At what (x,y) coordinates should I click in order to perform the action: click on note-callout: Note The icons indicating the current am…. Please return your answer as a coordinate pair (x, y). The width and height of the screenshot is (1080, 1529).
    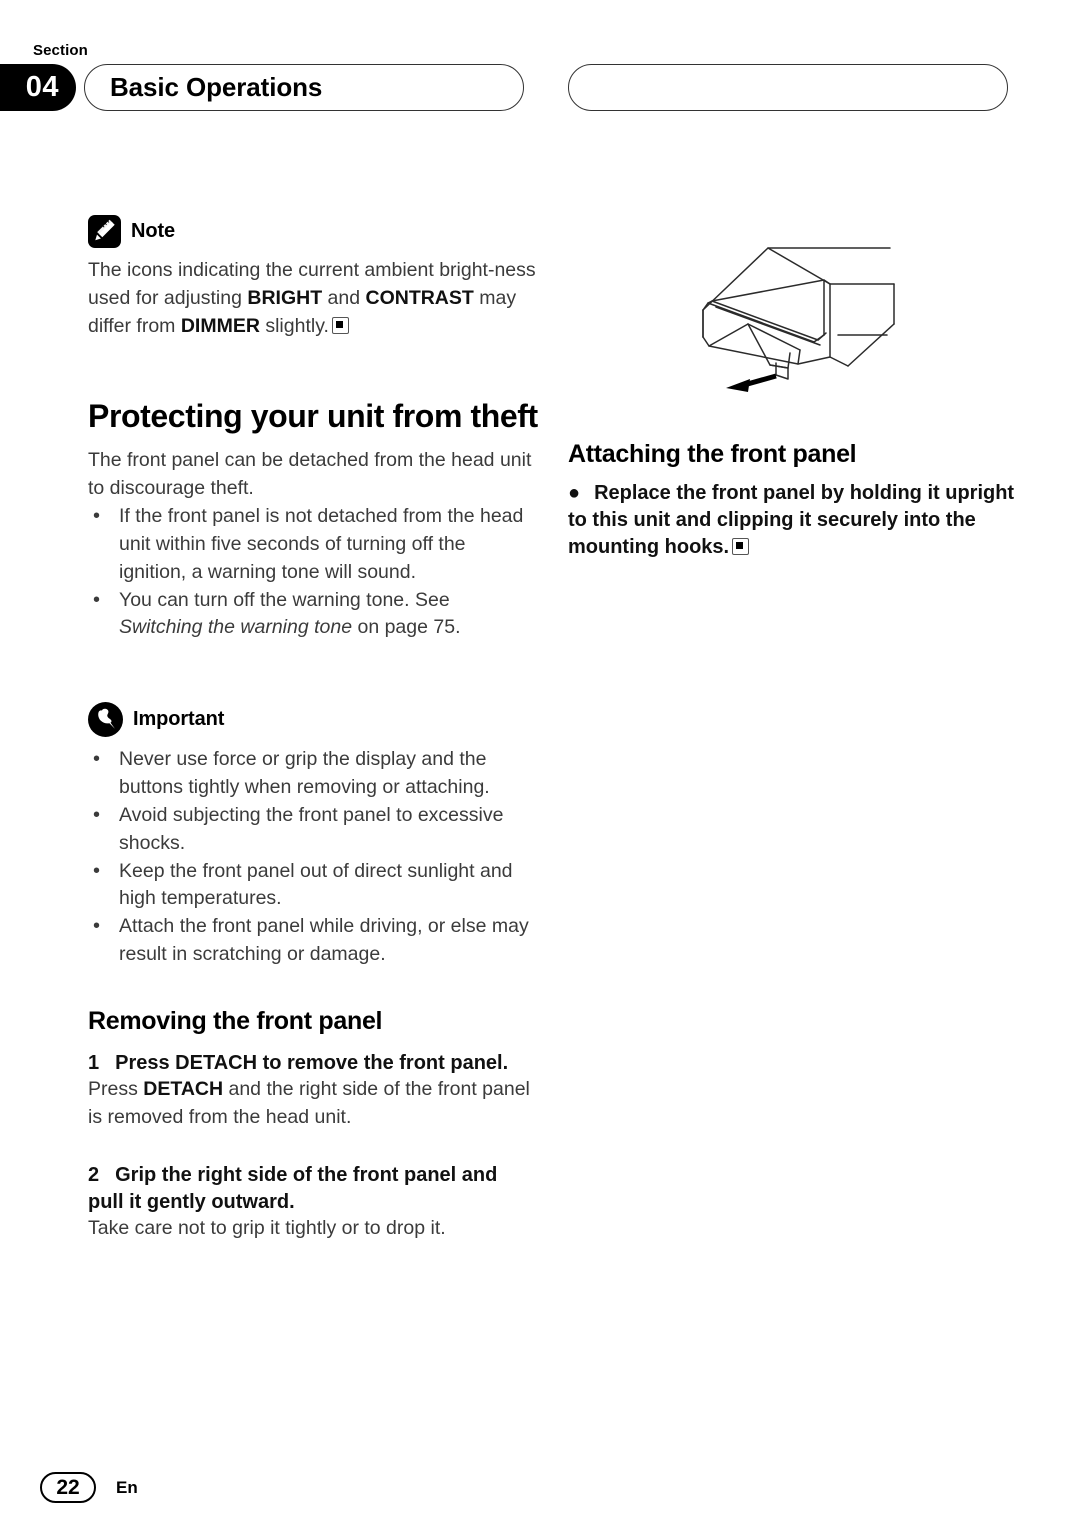
    Looking at the image, I should click on (313, 278).